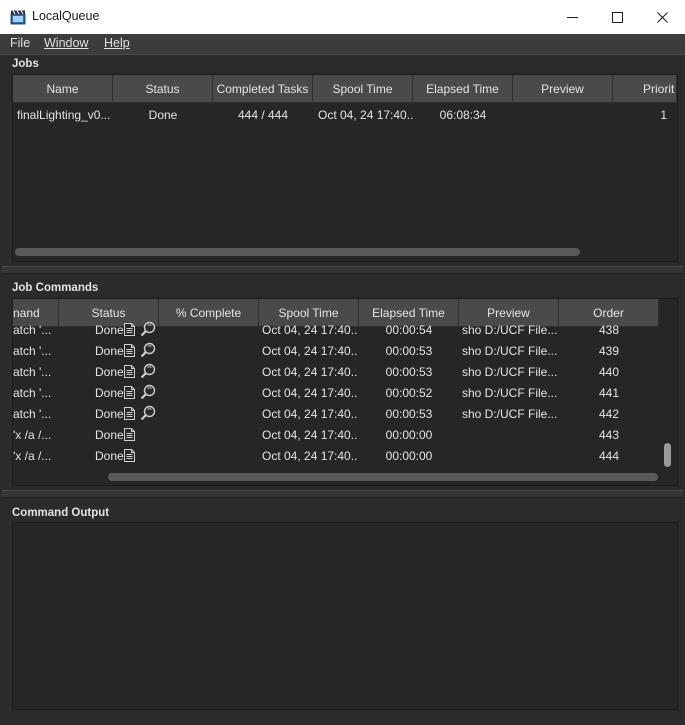 The height and width of the screenshot is (725, 685). What do you see at coordinates (609, 351) in the screenshot?
I see `order-cell: 439` at bounding box center [609, 351].